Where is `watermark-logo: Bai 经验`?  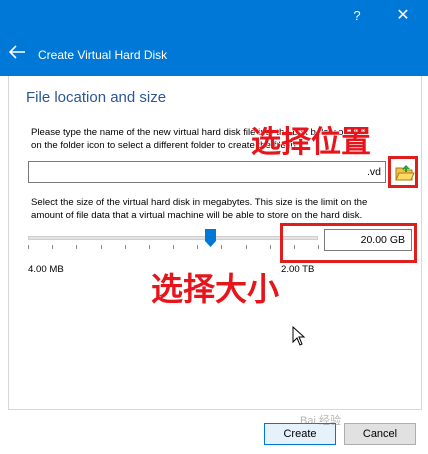
watermark-logo: Bai 经验 is located at coordinates (320, 421).